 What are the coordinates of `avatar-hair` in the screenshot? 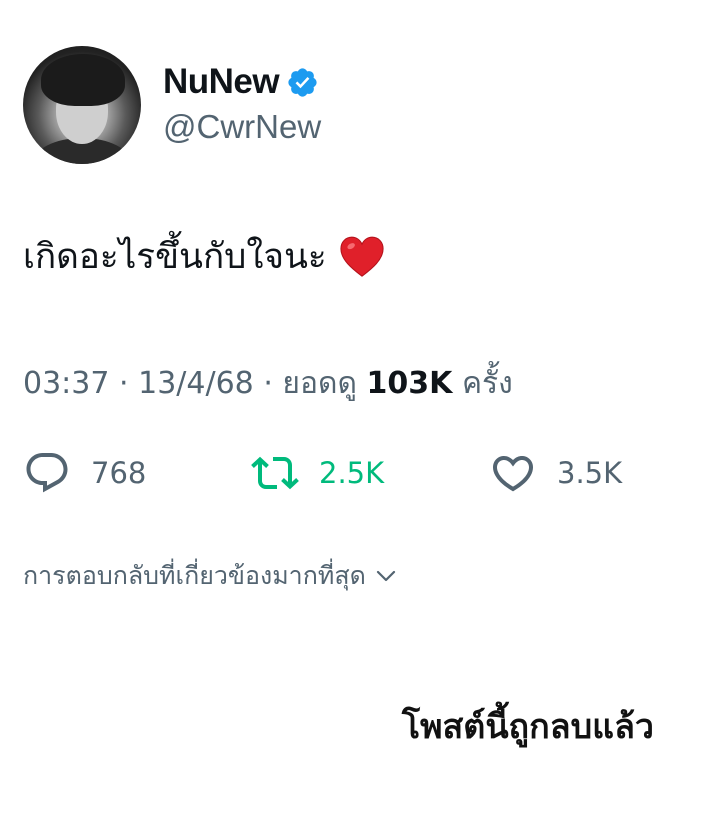 It's located at (83, 80).